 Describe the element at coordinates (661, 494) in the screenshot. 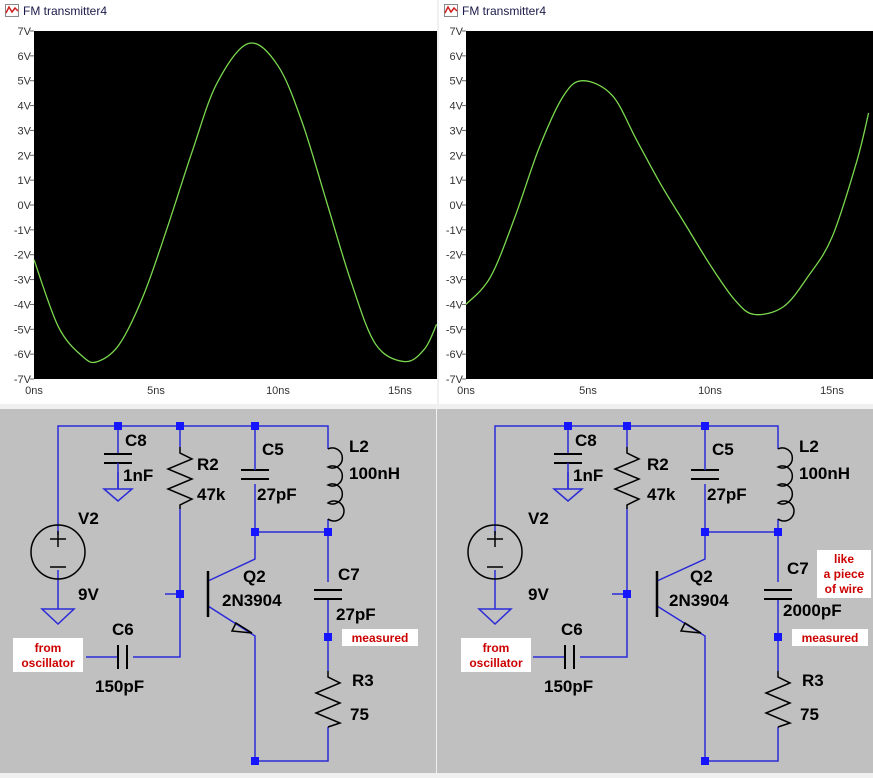

I see `r2-value: 47k` at that location.